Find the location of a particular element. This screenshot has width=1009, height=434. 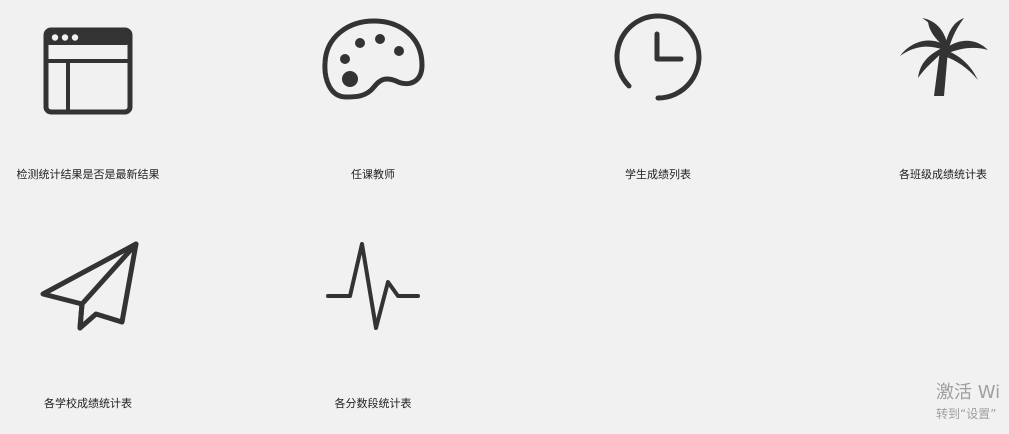

tile-check-latest-results: 检测统计结果是否是最新结果 is located at coordinates (88, 100).